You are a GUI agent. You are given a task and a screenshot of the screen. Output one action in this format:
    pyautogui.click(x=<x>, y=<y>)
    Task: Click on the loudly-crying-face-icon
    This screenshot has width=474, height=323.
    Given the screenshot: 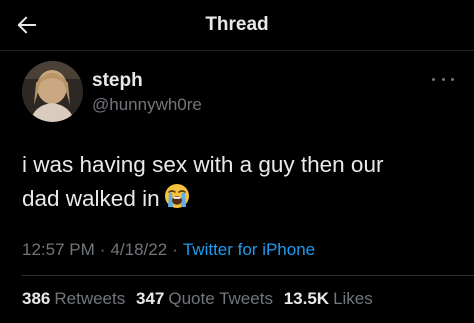 What is the action you would take?
    pyautogui.click(x=176, y=196)
    